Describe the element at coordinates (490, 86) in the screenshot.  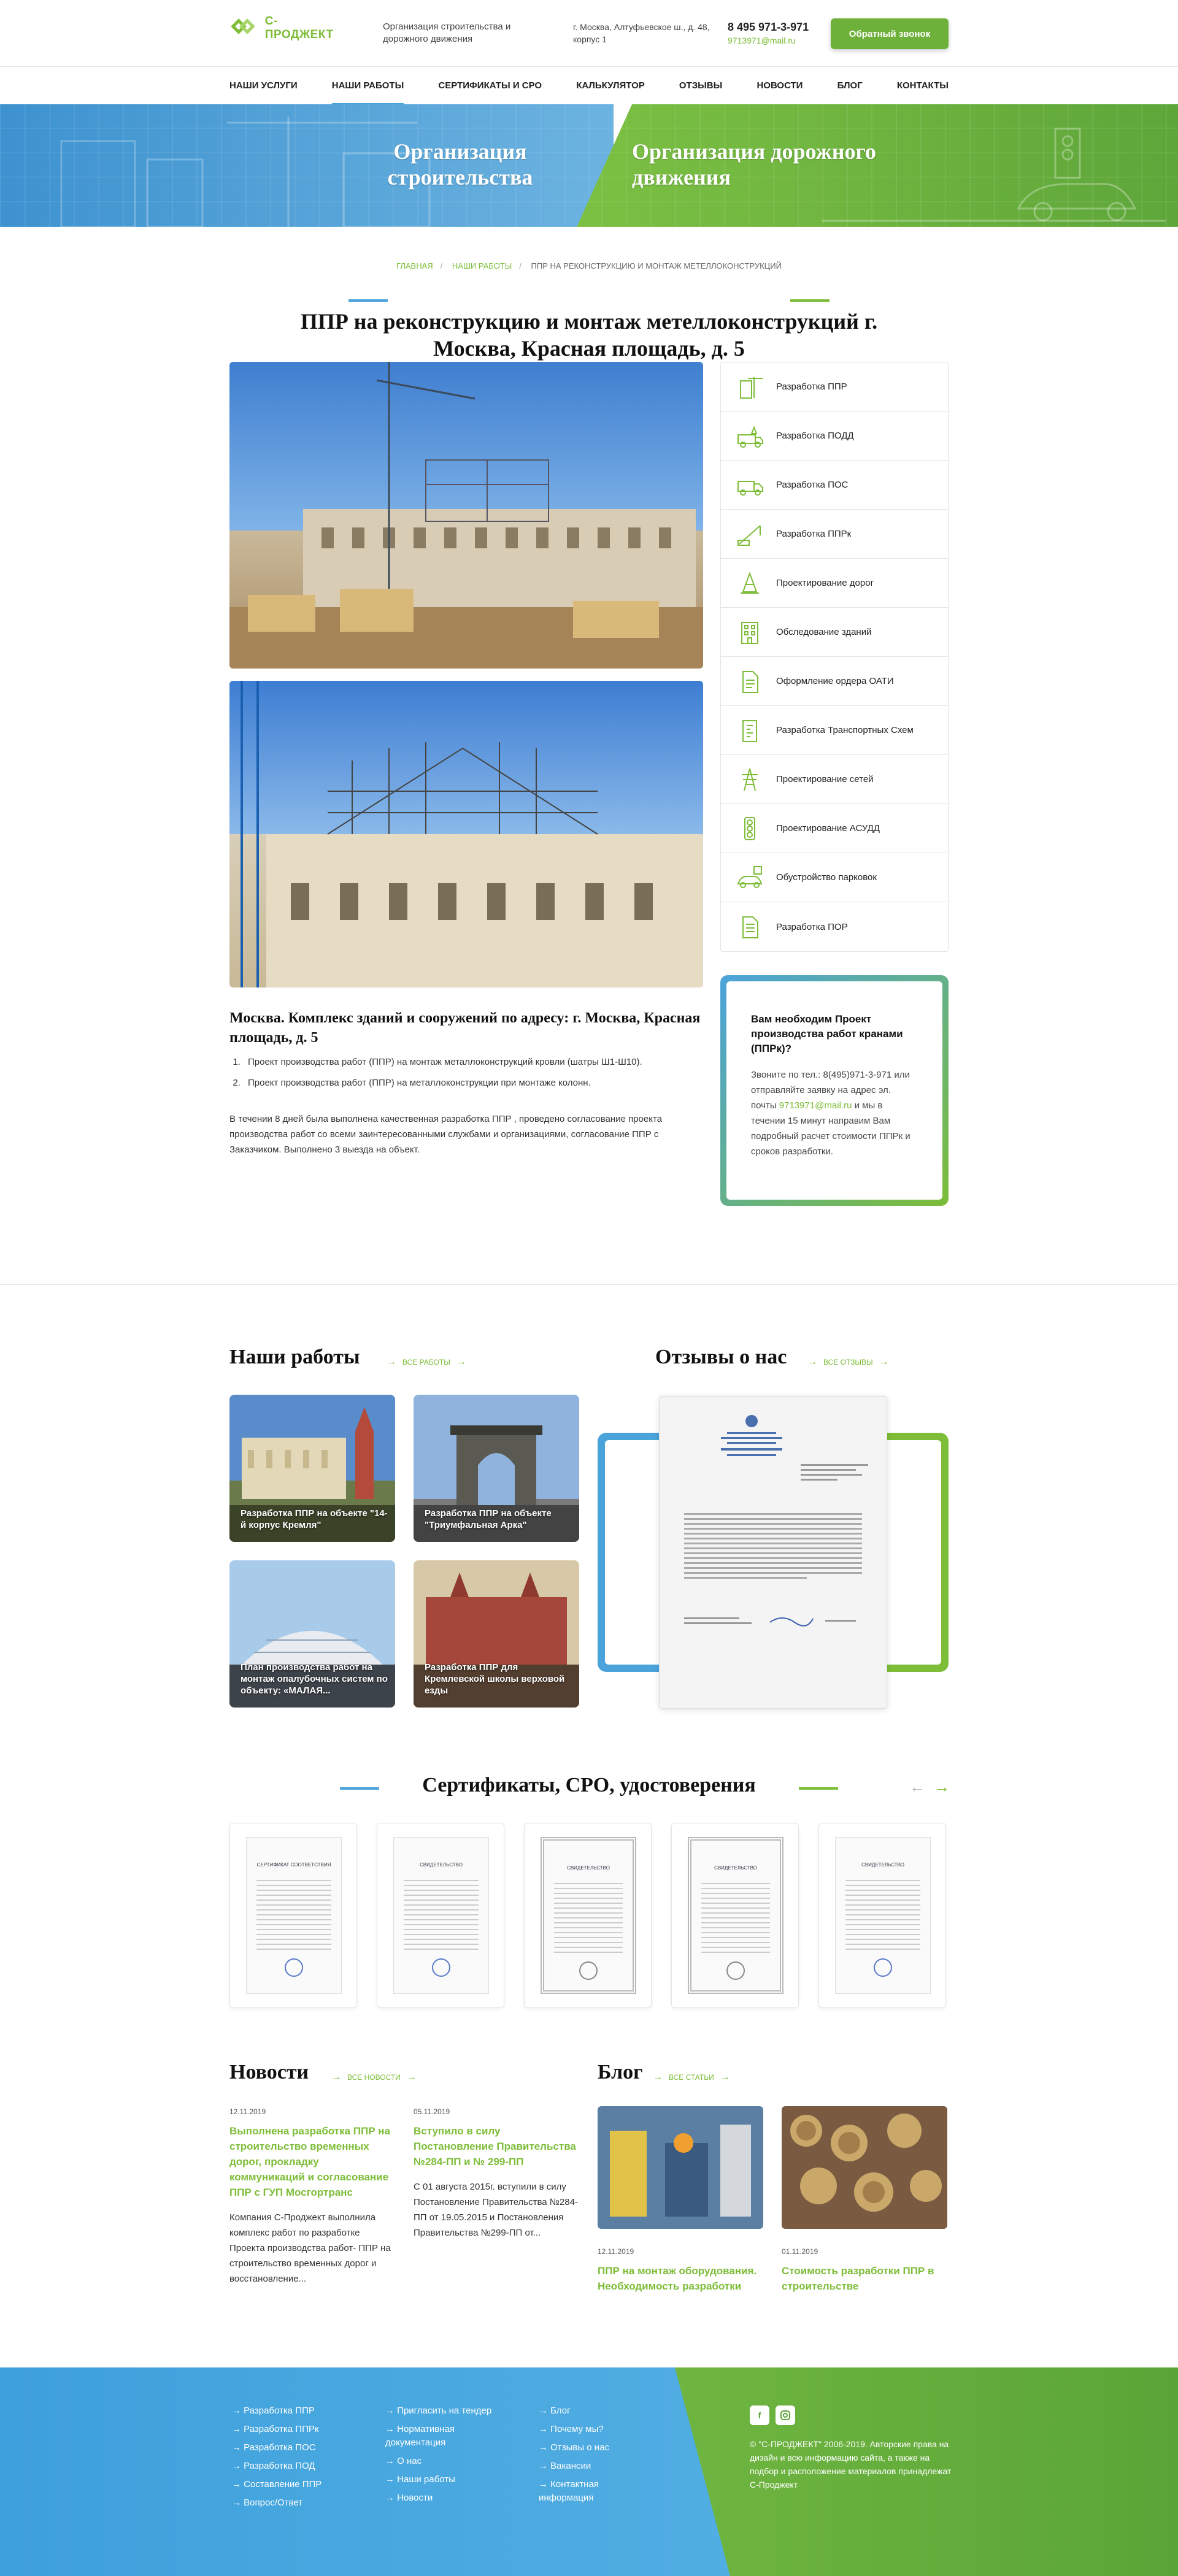
I see `nav-certificates: Сертификаты и СРО` at that location.